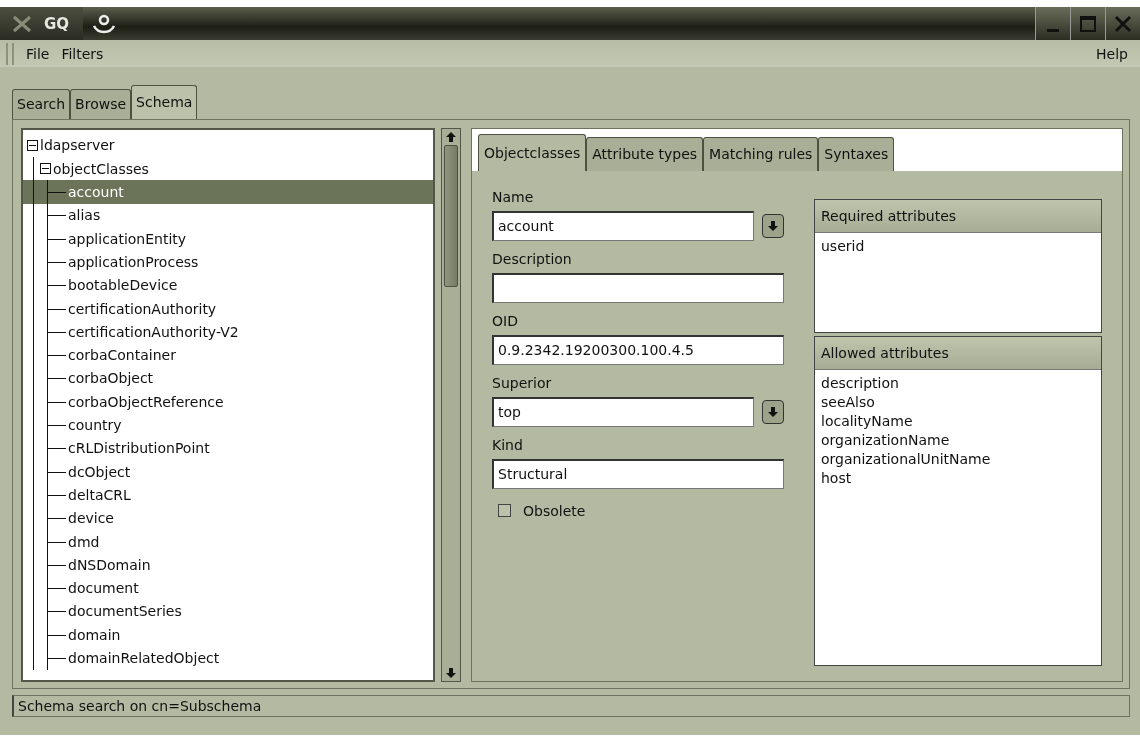 The height and width of the screenshot is (747, 1140). Describe the element at coordinates (99, 494) in the screenshot. I see `tree-item: deltaCRL` at that location.